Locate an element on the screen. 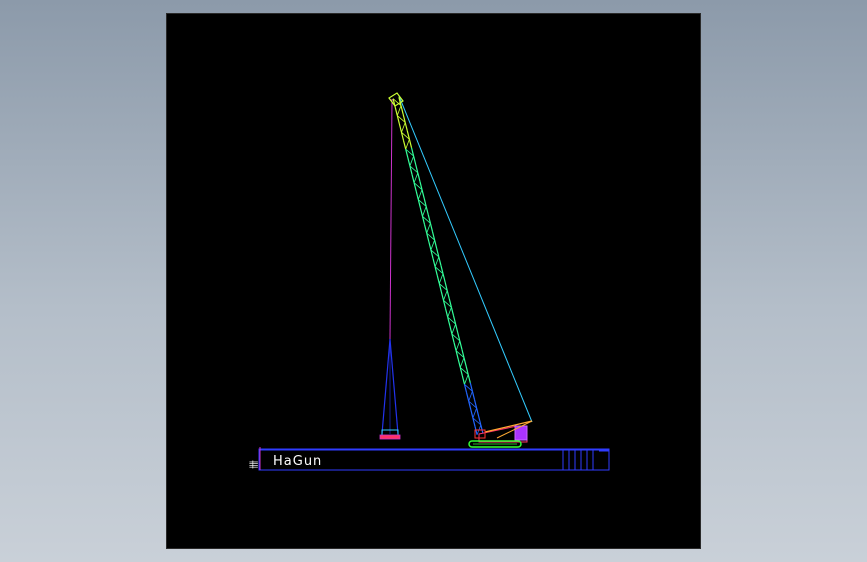  pendant-line is located at coordinates (465, 259).